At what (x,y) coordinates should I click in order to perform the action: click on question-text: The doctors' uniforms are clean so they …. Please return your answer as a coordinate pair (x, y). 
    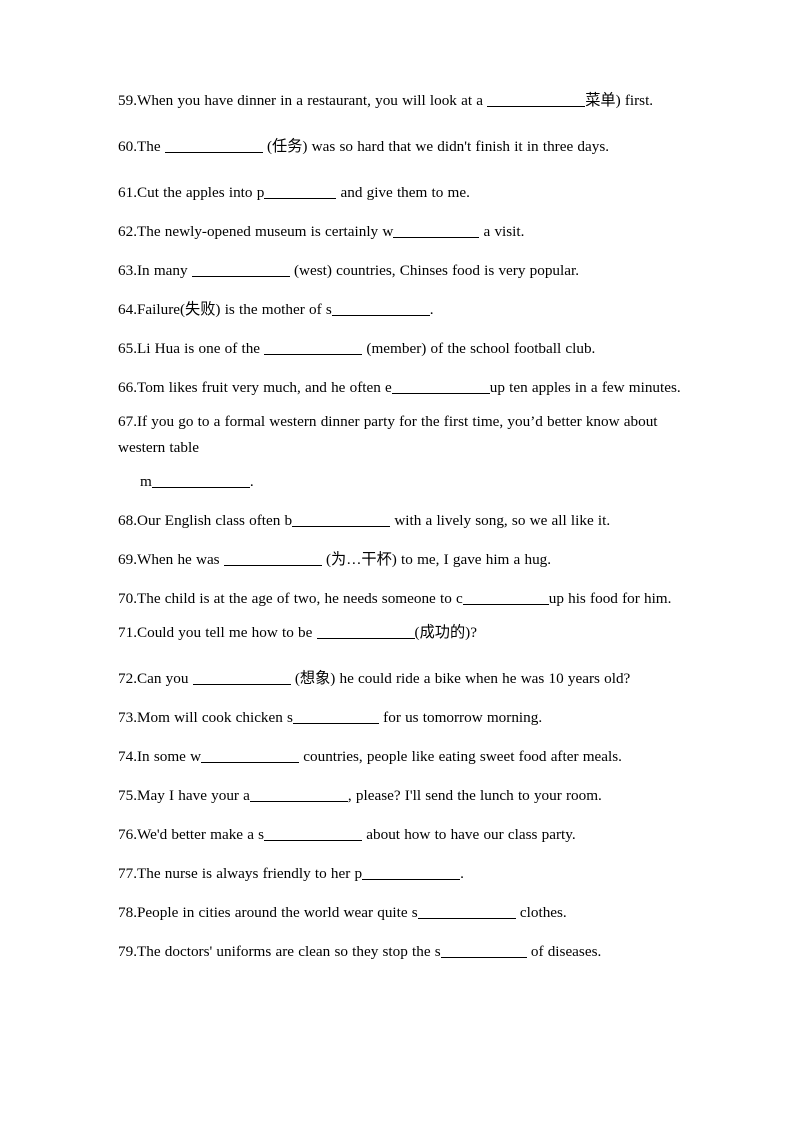
    Looking at the image, I should click on (288, 951).